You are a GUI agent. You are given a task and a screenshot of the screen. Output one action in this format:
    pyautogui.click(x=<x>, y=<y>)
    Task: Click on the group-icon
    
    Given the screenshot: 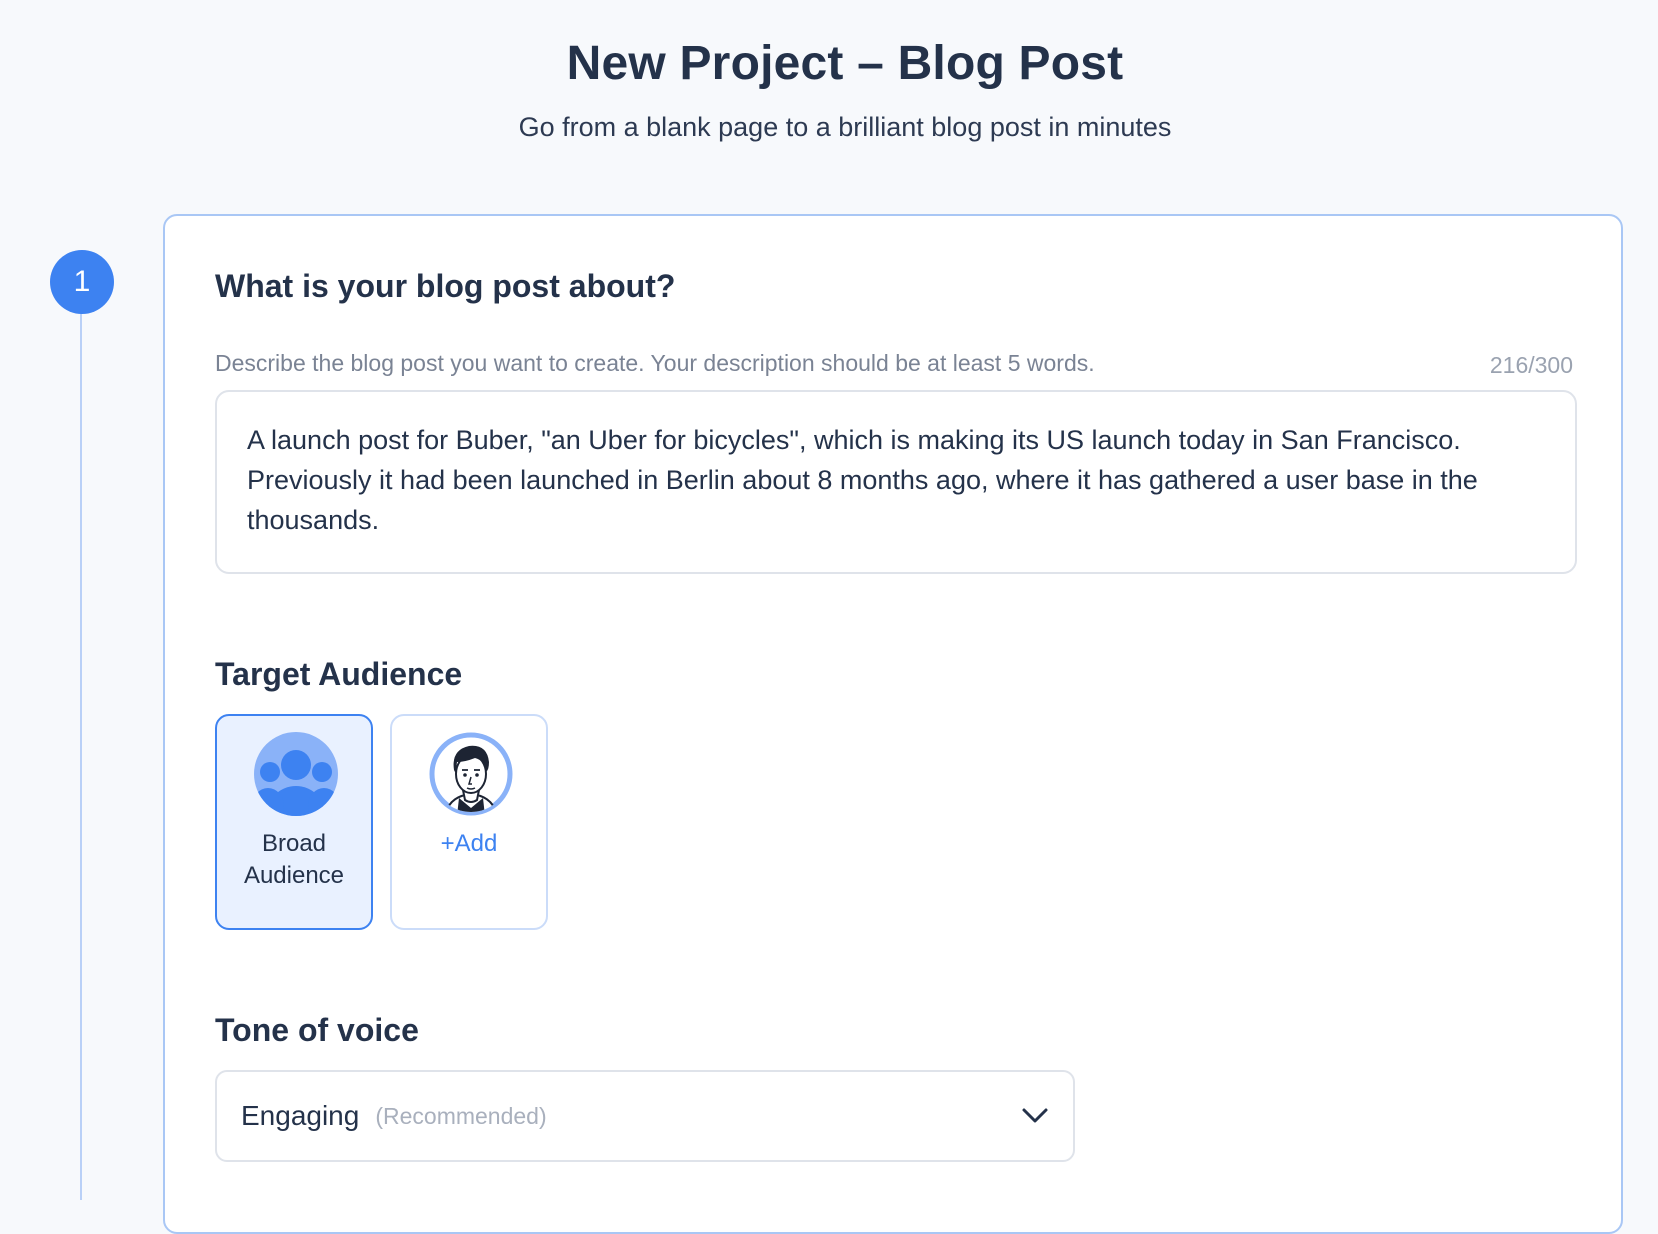 What is the action you would take?
    pyautogui.click(x=296, y=774)
    